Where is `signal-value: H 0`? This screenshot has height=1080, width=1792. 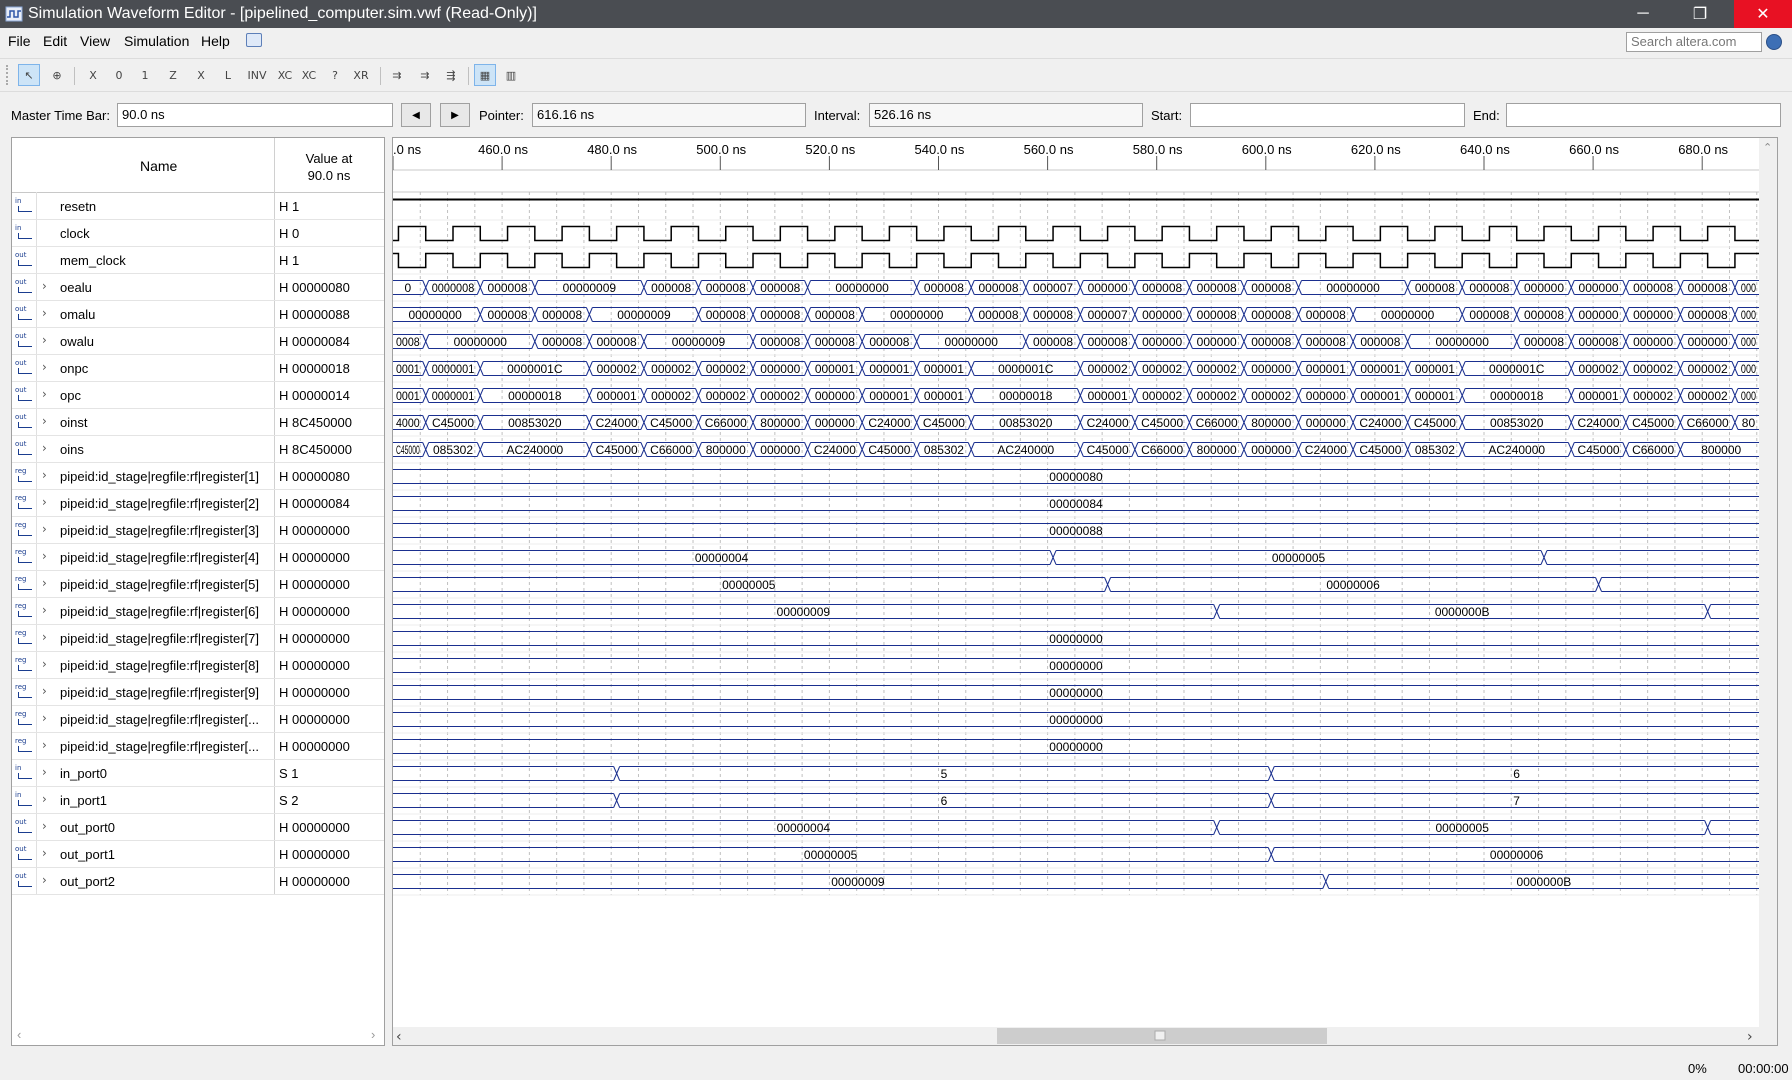 signal-value: H 0 is located at coordinates (289, 233).